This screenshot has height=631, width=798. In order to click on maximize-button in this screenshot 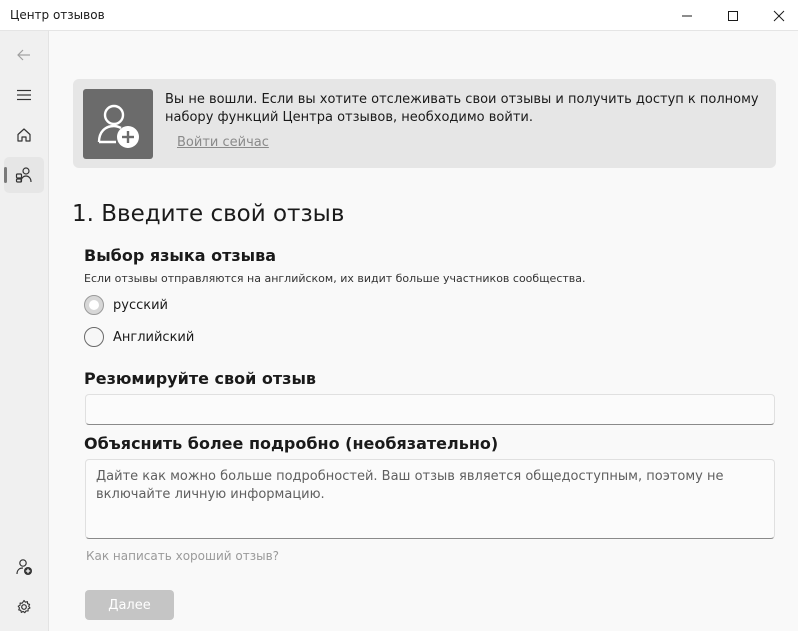, I will do `click(733, 15)`.